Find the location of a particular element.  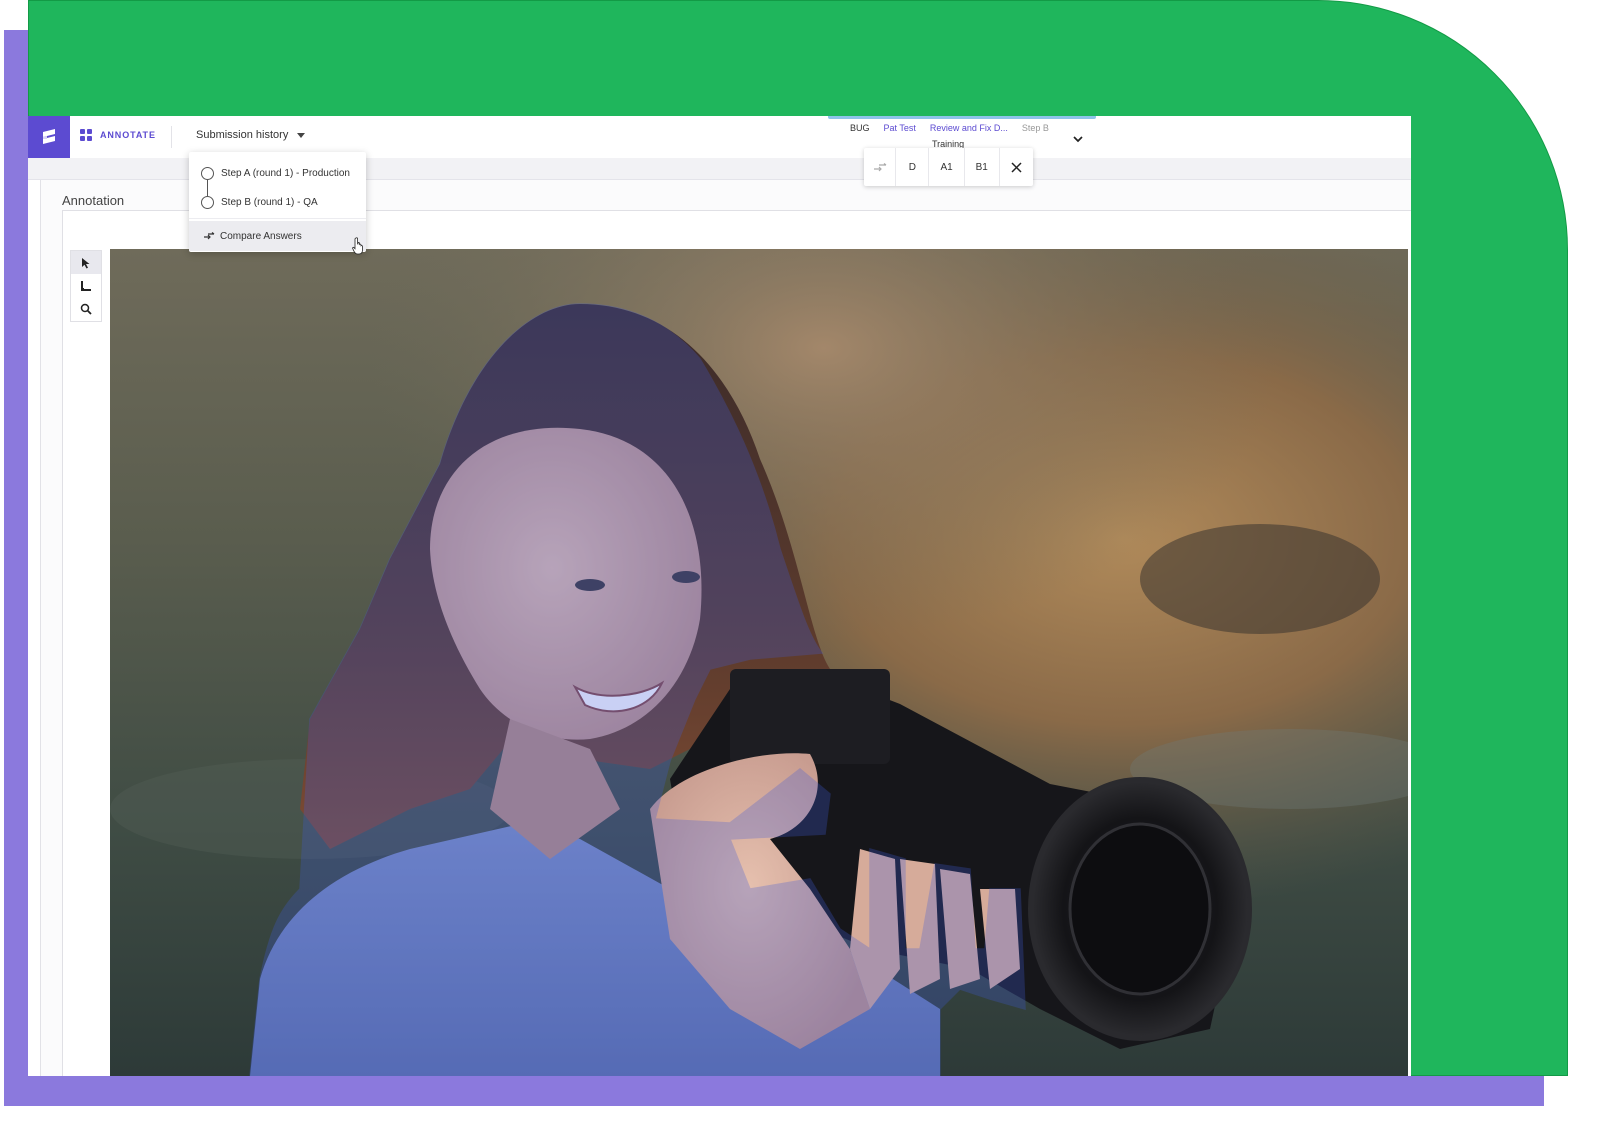

dropdown-step-a: Step A (round 1) - Production is located at coordinates (277, 173).